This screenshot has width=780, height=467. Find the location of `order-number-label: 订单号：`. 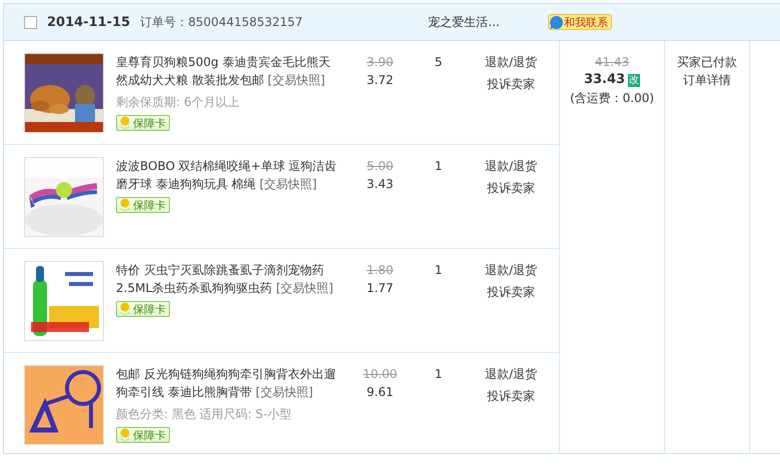

order-number-label: 订单号： is located at coordinates (164, 22).